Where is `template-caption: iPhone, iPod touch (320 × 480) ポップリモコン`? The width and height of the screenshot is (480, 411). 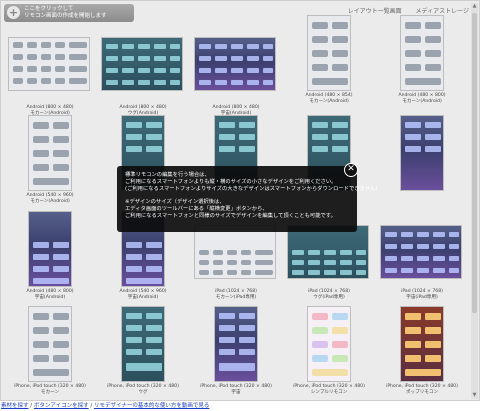
template-caption: iPhone, iPod touch (320 × 480) ポップリモコン is located at coordinates (422, 389).